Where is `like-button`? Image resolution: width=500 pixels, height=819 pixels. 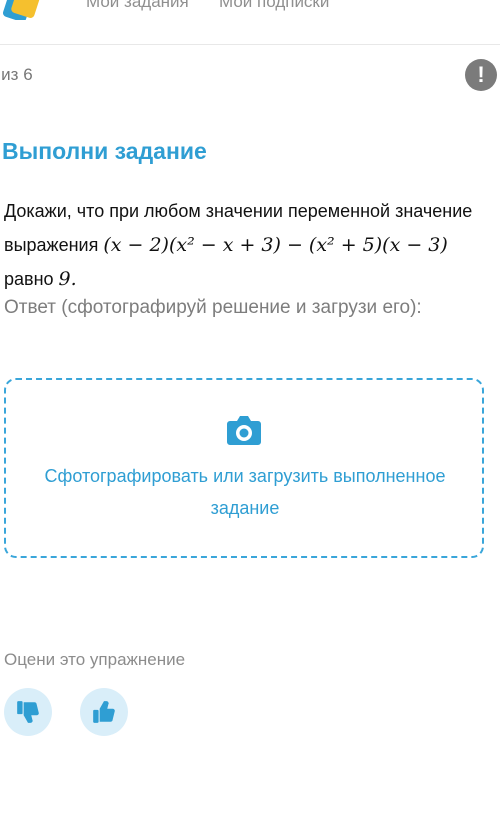 like-button is located at coordinates (104, 712).